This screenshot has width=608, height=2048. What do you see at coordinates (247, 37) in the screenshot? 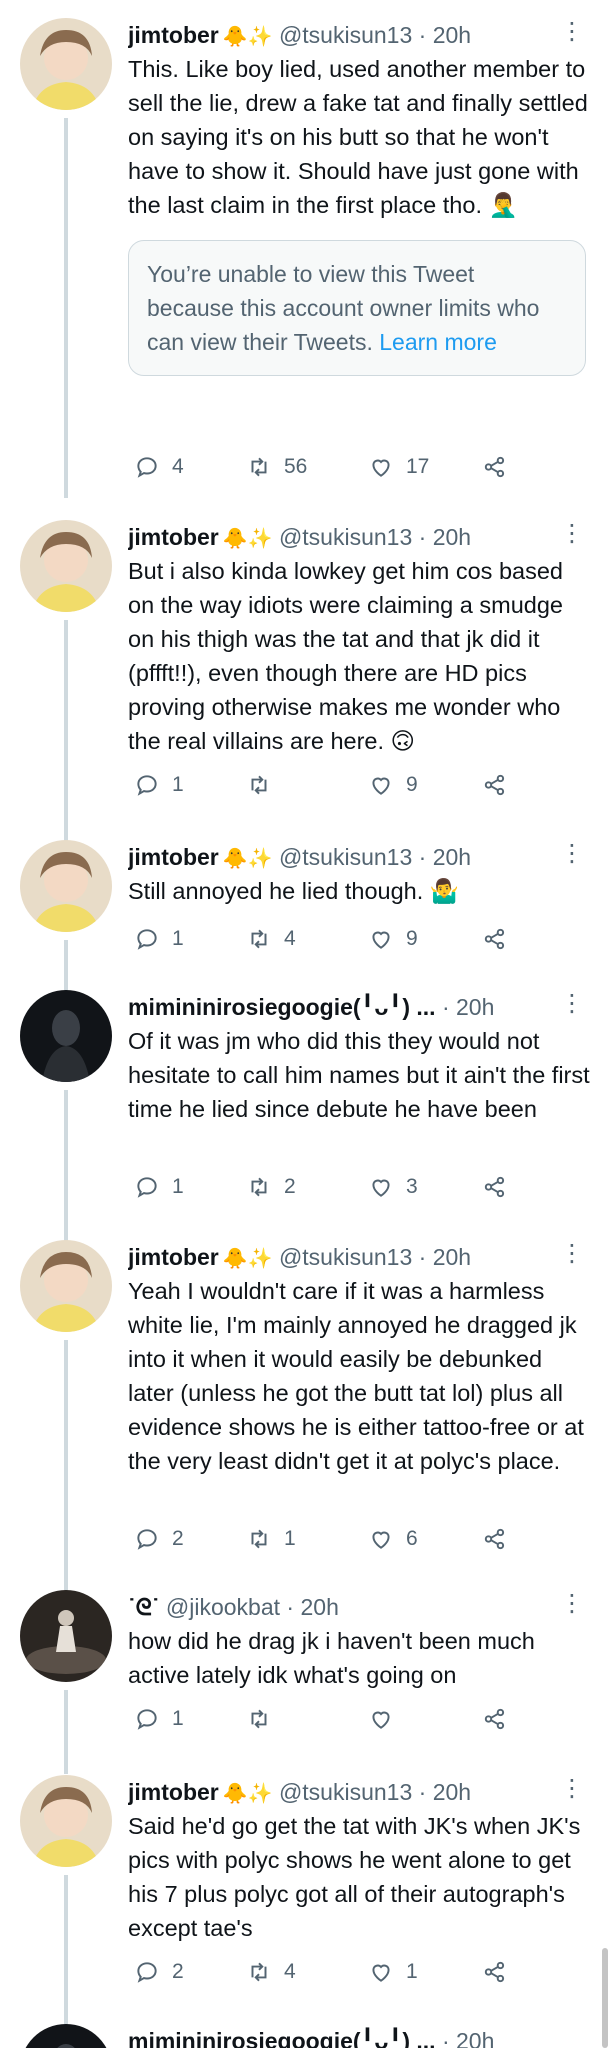
I see `name-emoji: 🐥✨` at bounding box center [247, 37].